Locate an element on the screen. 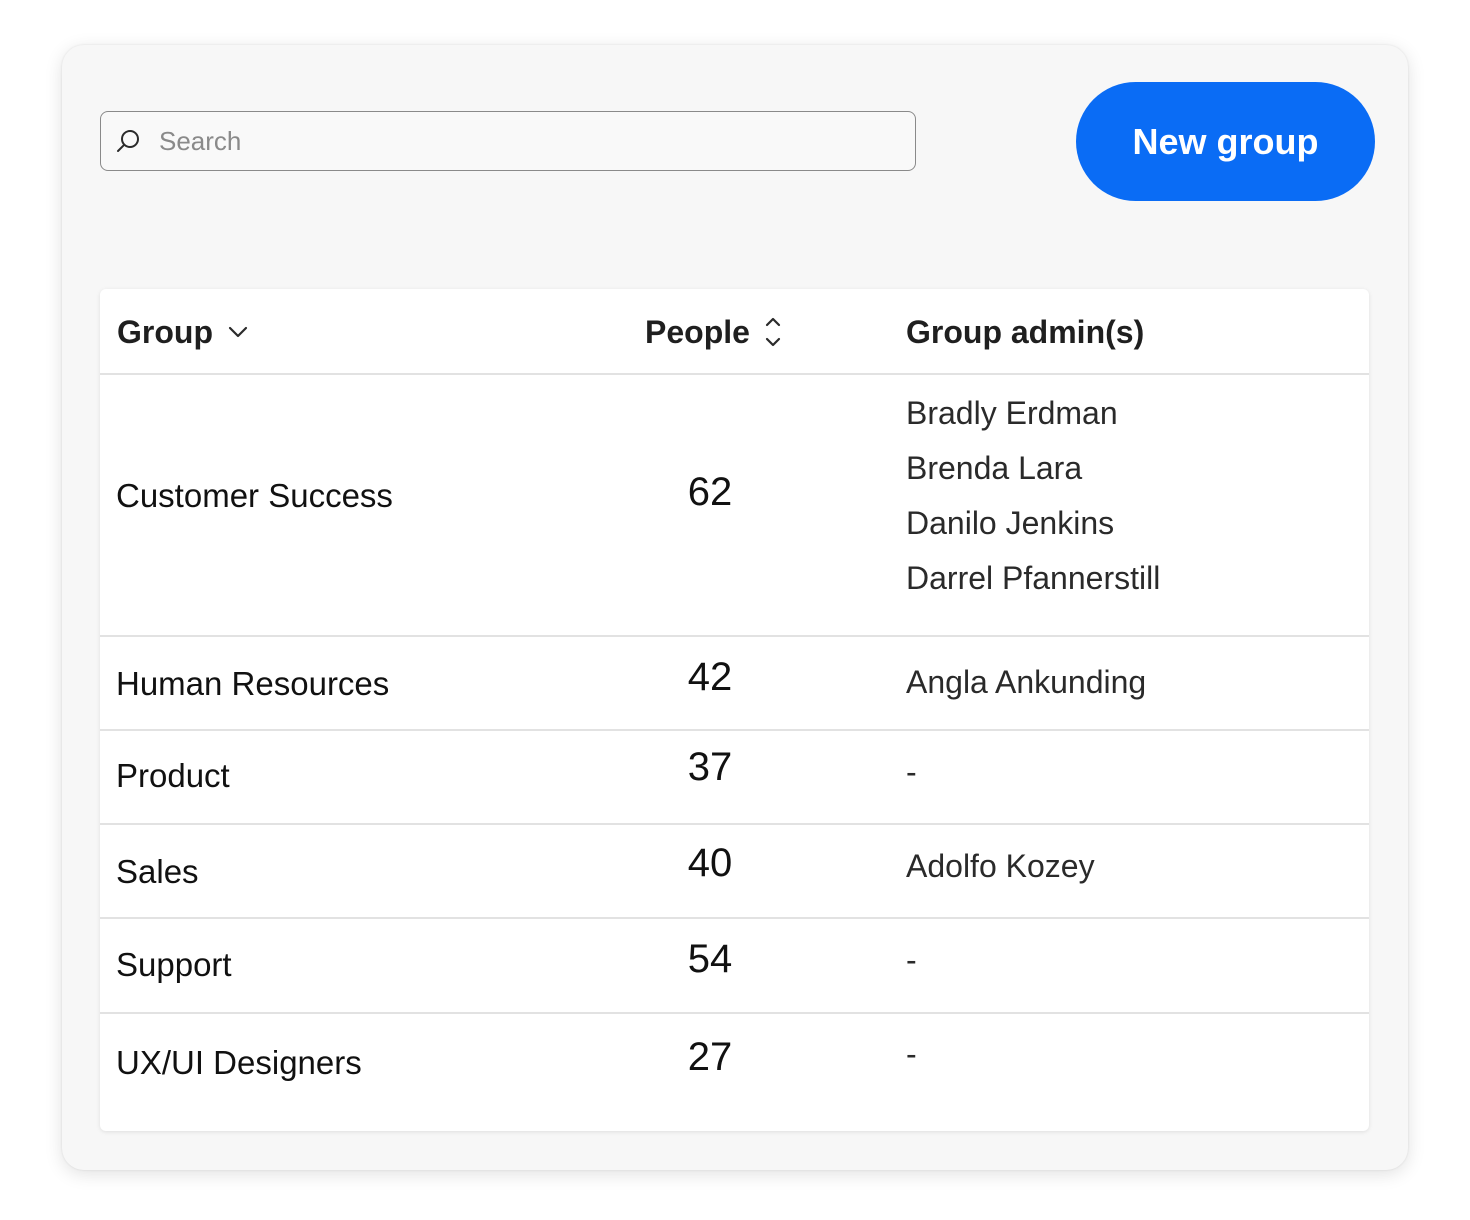  column-header-admins-label: Group admin(s) is located at coordinates (1025, 331).